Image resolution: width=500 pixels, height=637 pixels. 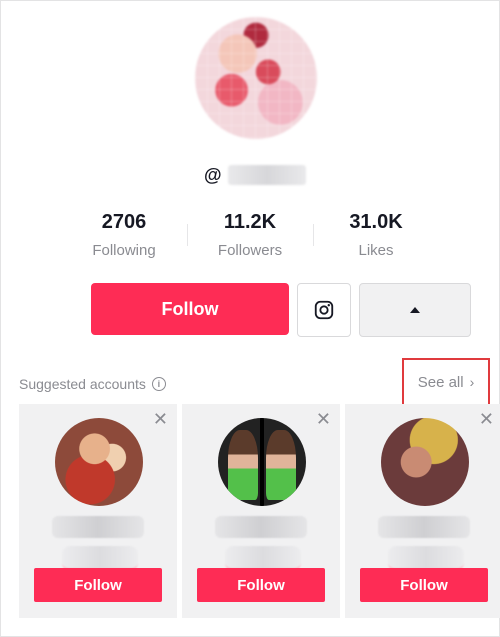 I want to click on handle-redacted, so click(x=266, y=175).